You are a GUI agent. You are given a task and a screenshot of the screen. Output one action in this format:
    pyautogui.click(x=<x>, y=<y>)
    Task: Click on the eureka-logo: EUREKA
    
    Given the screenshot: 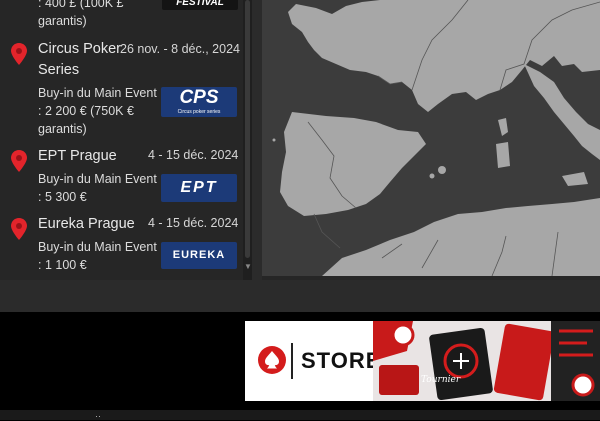 What is the action you would take?
    pyautogui.click(x=199, y=255)
    